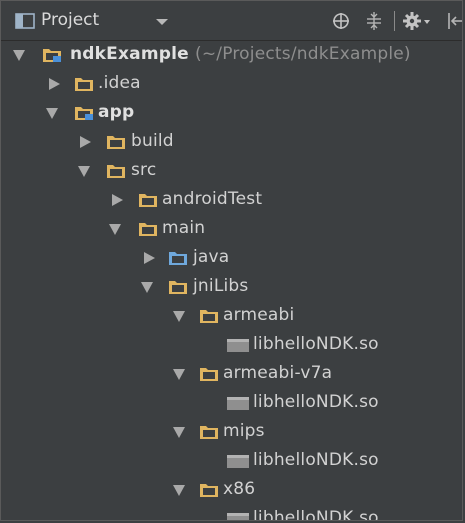  Describe the element at coordinates (119, 83) in the screenshot. I see `tree-item-label: .idea` at that location.